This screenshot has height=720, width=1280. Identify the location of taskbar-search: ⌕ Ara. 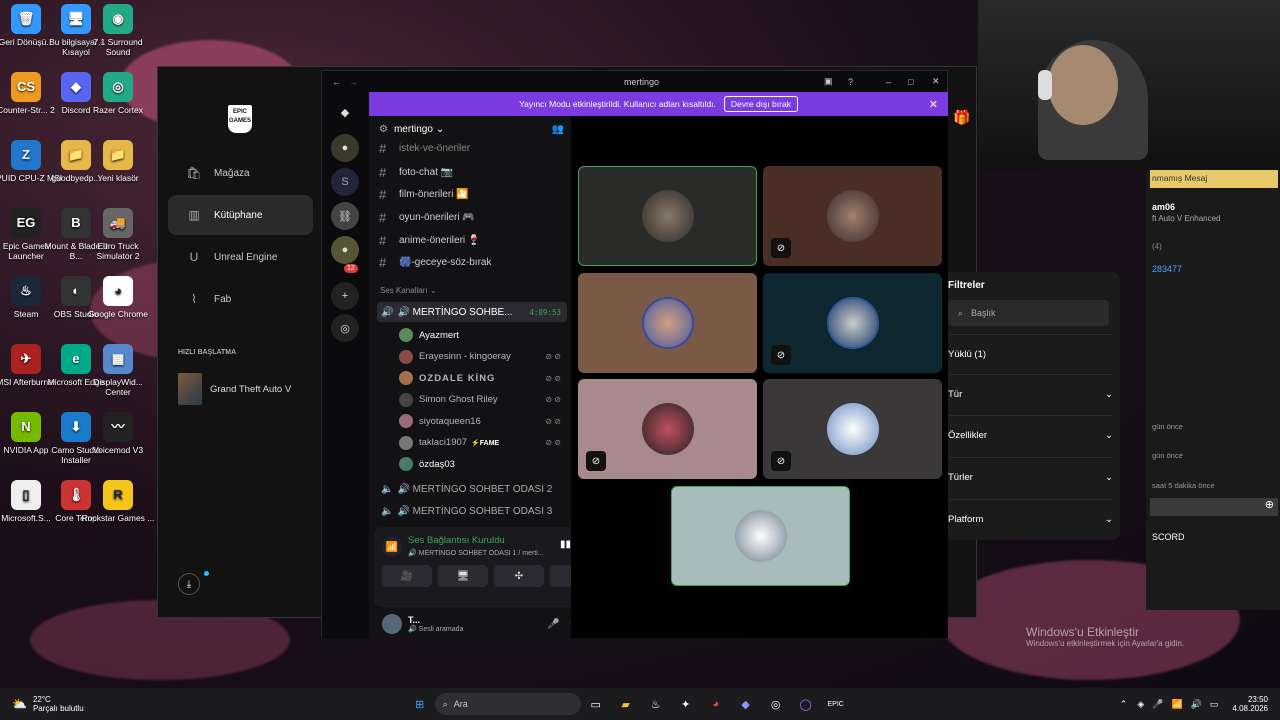
(507, 704).